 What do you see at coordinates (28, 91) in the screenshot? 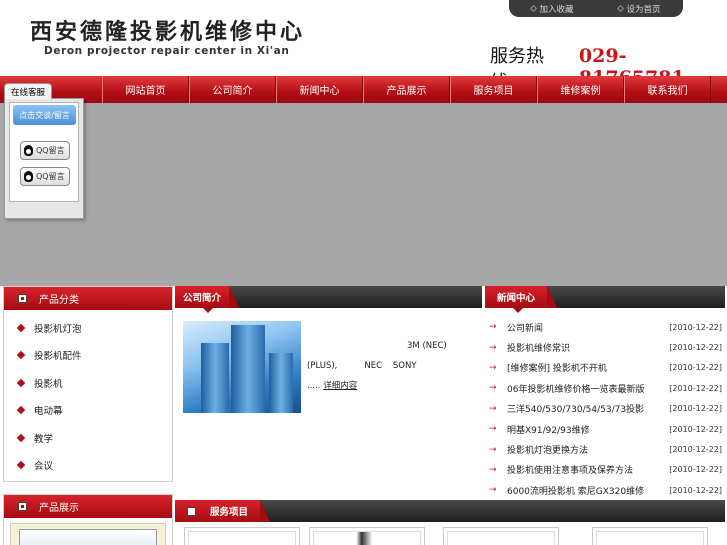
I see `online-service-tab: 在线客服` at bounding box center [28, 91].